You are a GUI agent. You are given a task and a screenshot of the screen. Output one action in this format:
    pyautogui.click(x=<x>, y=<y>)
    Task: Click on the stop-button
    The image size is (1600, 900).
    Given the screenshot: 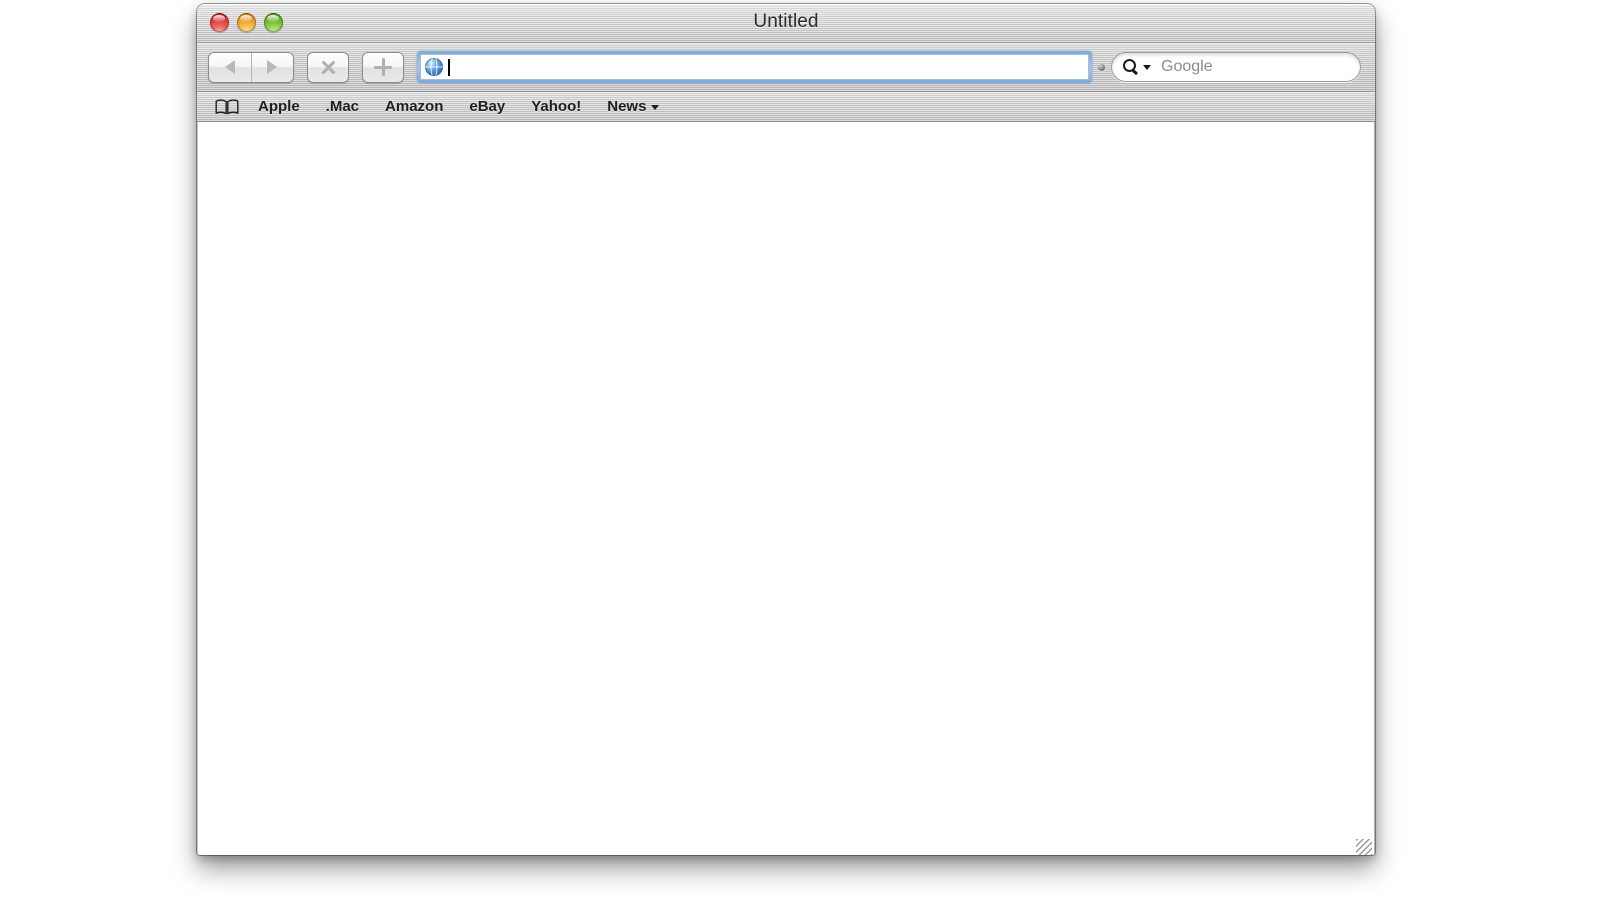 What is the action you would take?
    pyautogui.click(x=328, y=67)
    